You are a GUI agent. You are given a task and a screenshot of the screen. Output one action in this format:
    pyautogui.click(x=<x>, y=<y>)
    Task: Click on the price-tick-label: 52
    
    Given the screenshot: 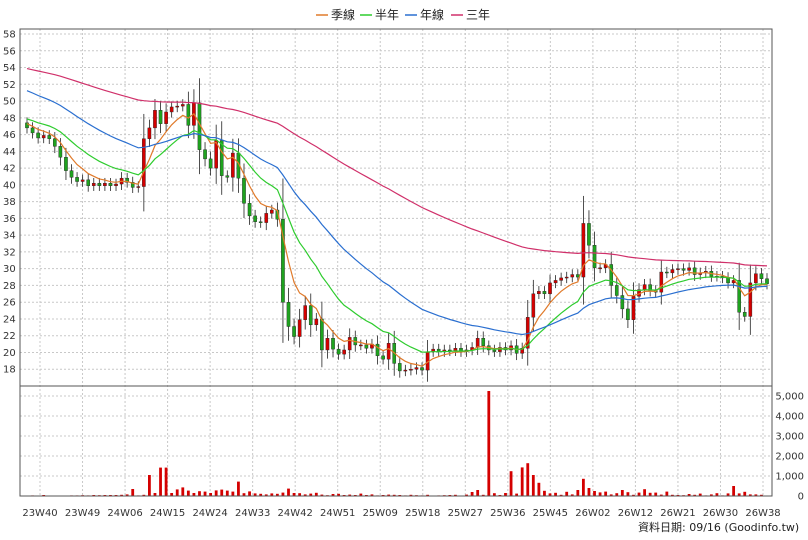 What is the action you would take?
    pyautogui.click(x=9, y=85)
    